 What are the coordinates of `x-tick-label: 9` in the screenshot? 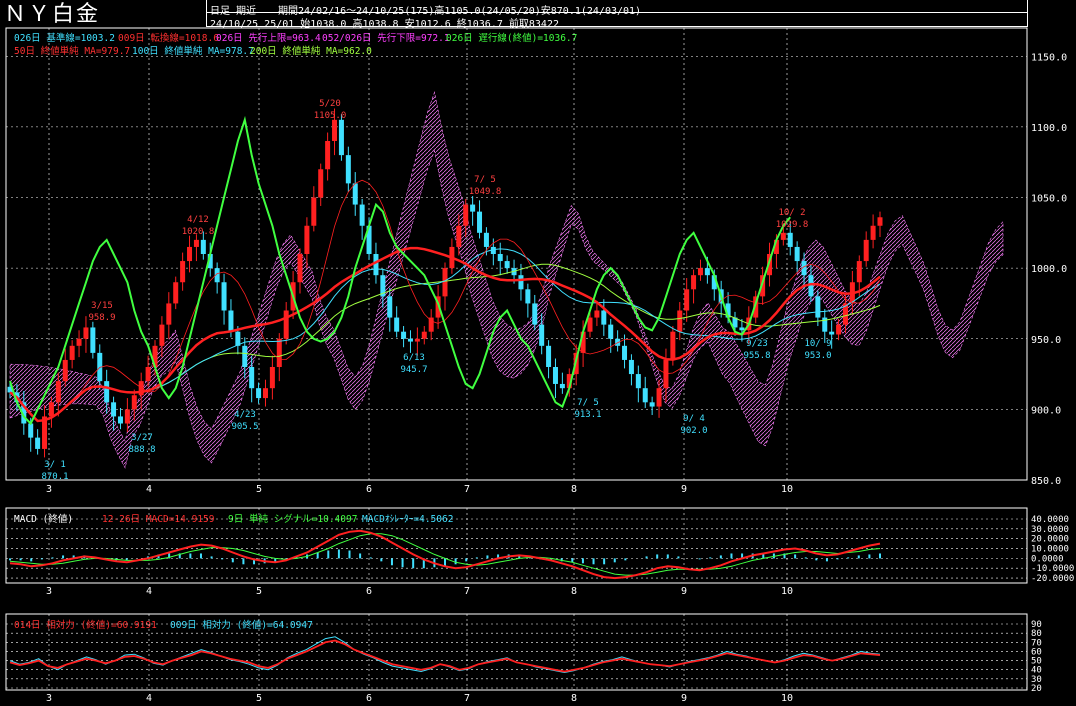 It's located at (684, 489).